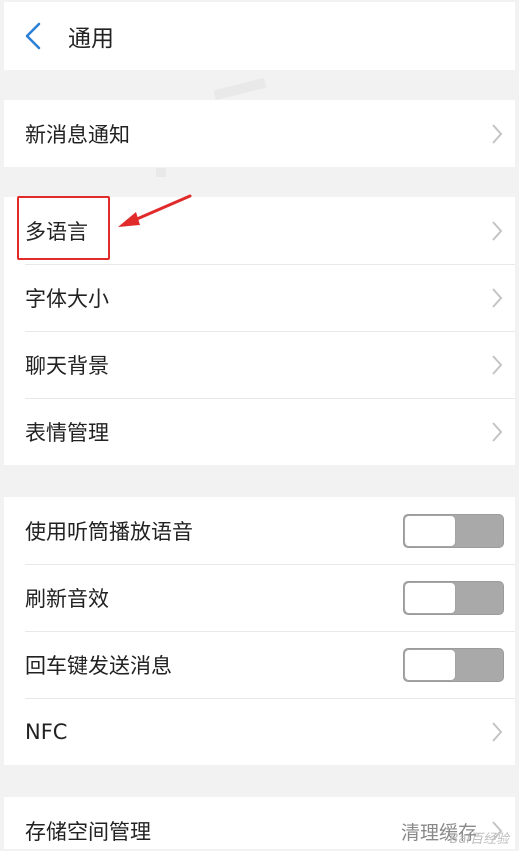 The height and width of the screenshot is (851, 519). I want to click on row-storage-manage: 存储空间管理 清理缓存, so click(259, 823).